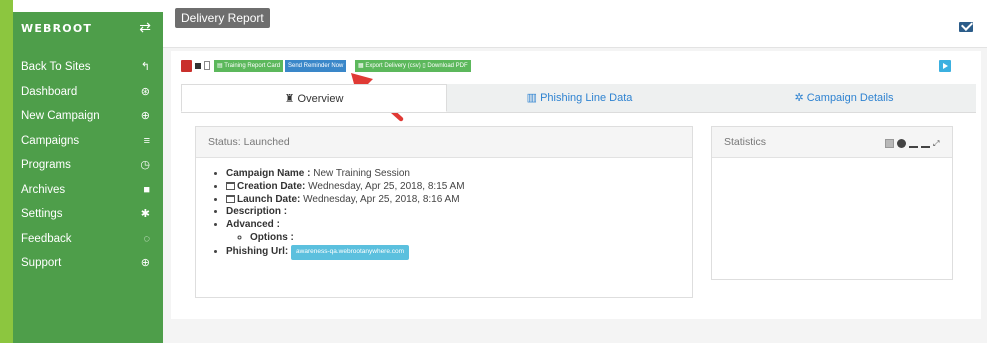 This screenshot has width=987, height=343. I want to click on sidebar-item-back-to-sites: Back To Sites ↰, so click(88, 67).